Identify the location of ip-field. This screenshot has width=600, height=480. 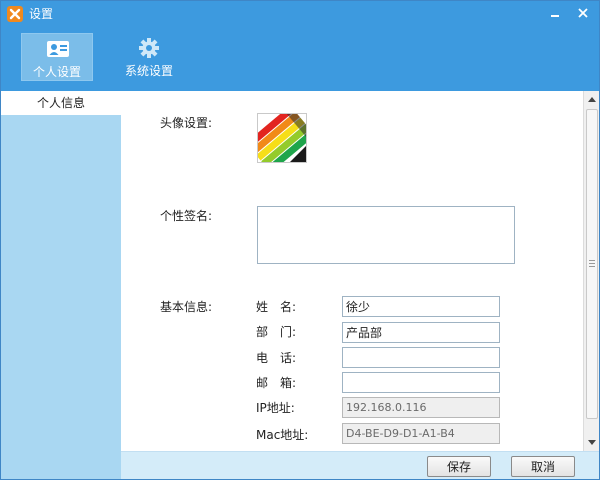
(421, 407).